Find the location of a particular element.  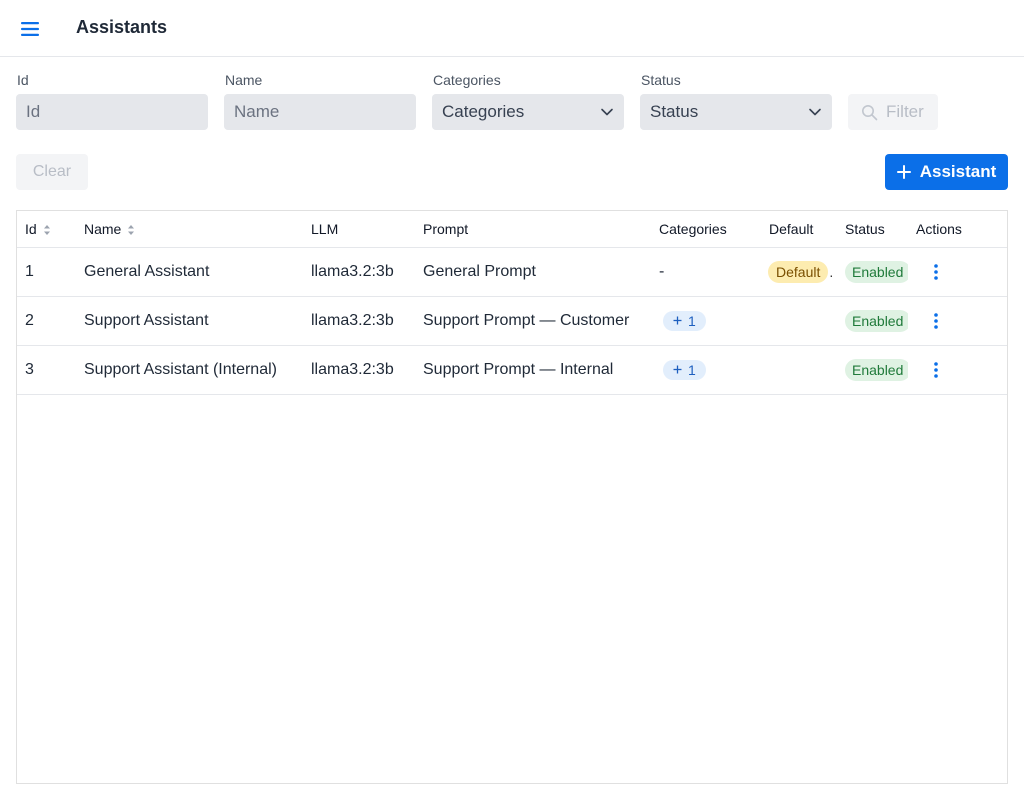

name-filter-input is located at coordinates (320, 112).